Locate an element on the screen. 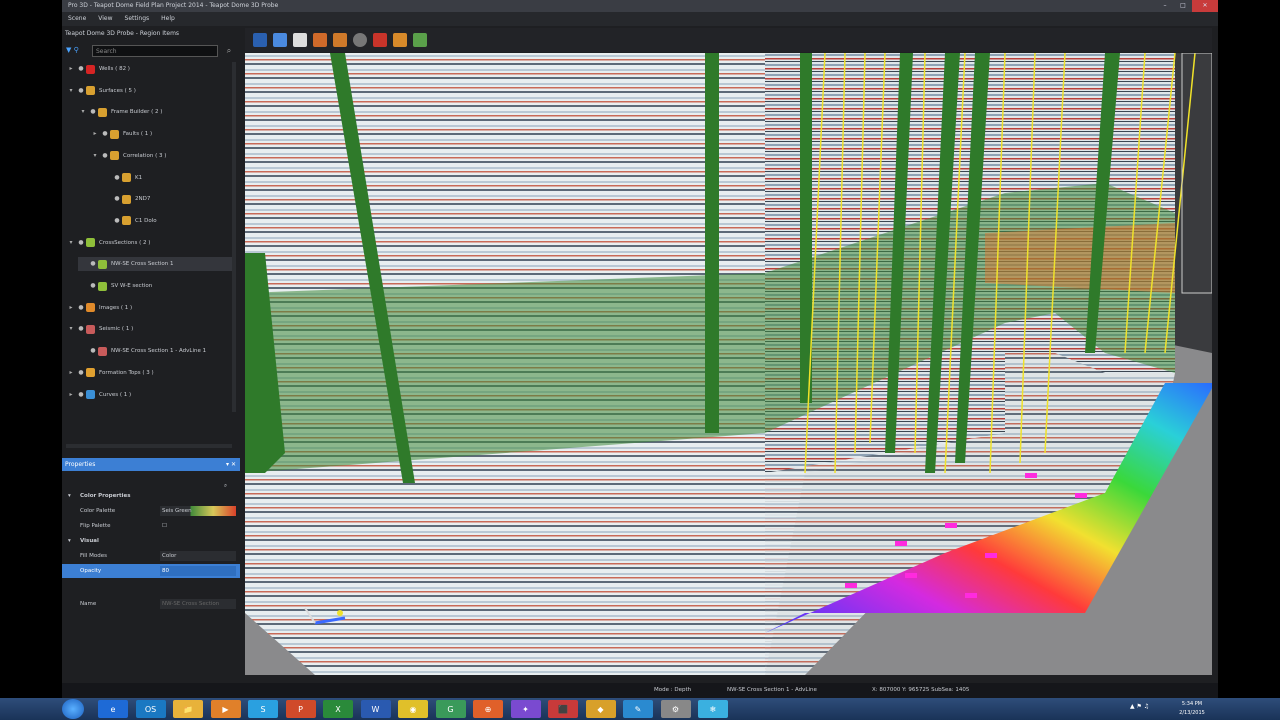  prop-opacity: Opacity 80 is located at coordinates (151, 571).